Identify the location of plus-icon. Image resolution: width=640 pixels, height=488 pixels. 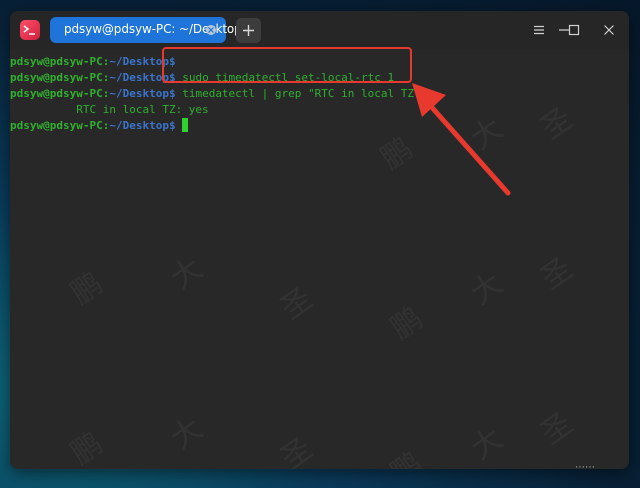
(248, 30).